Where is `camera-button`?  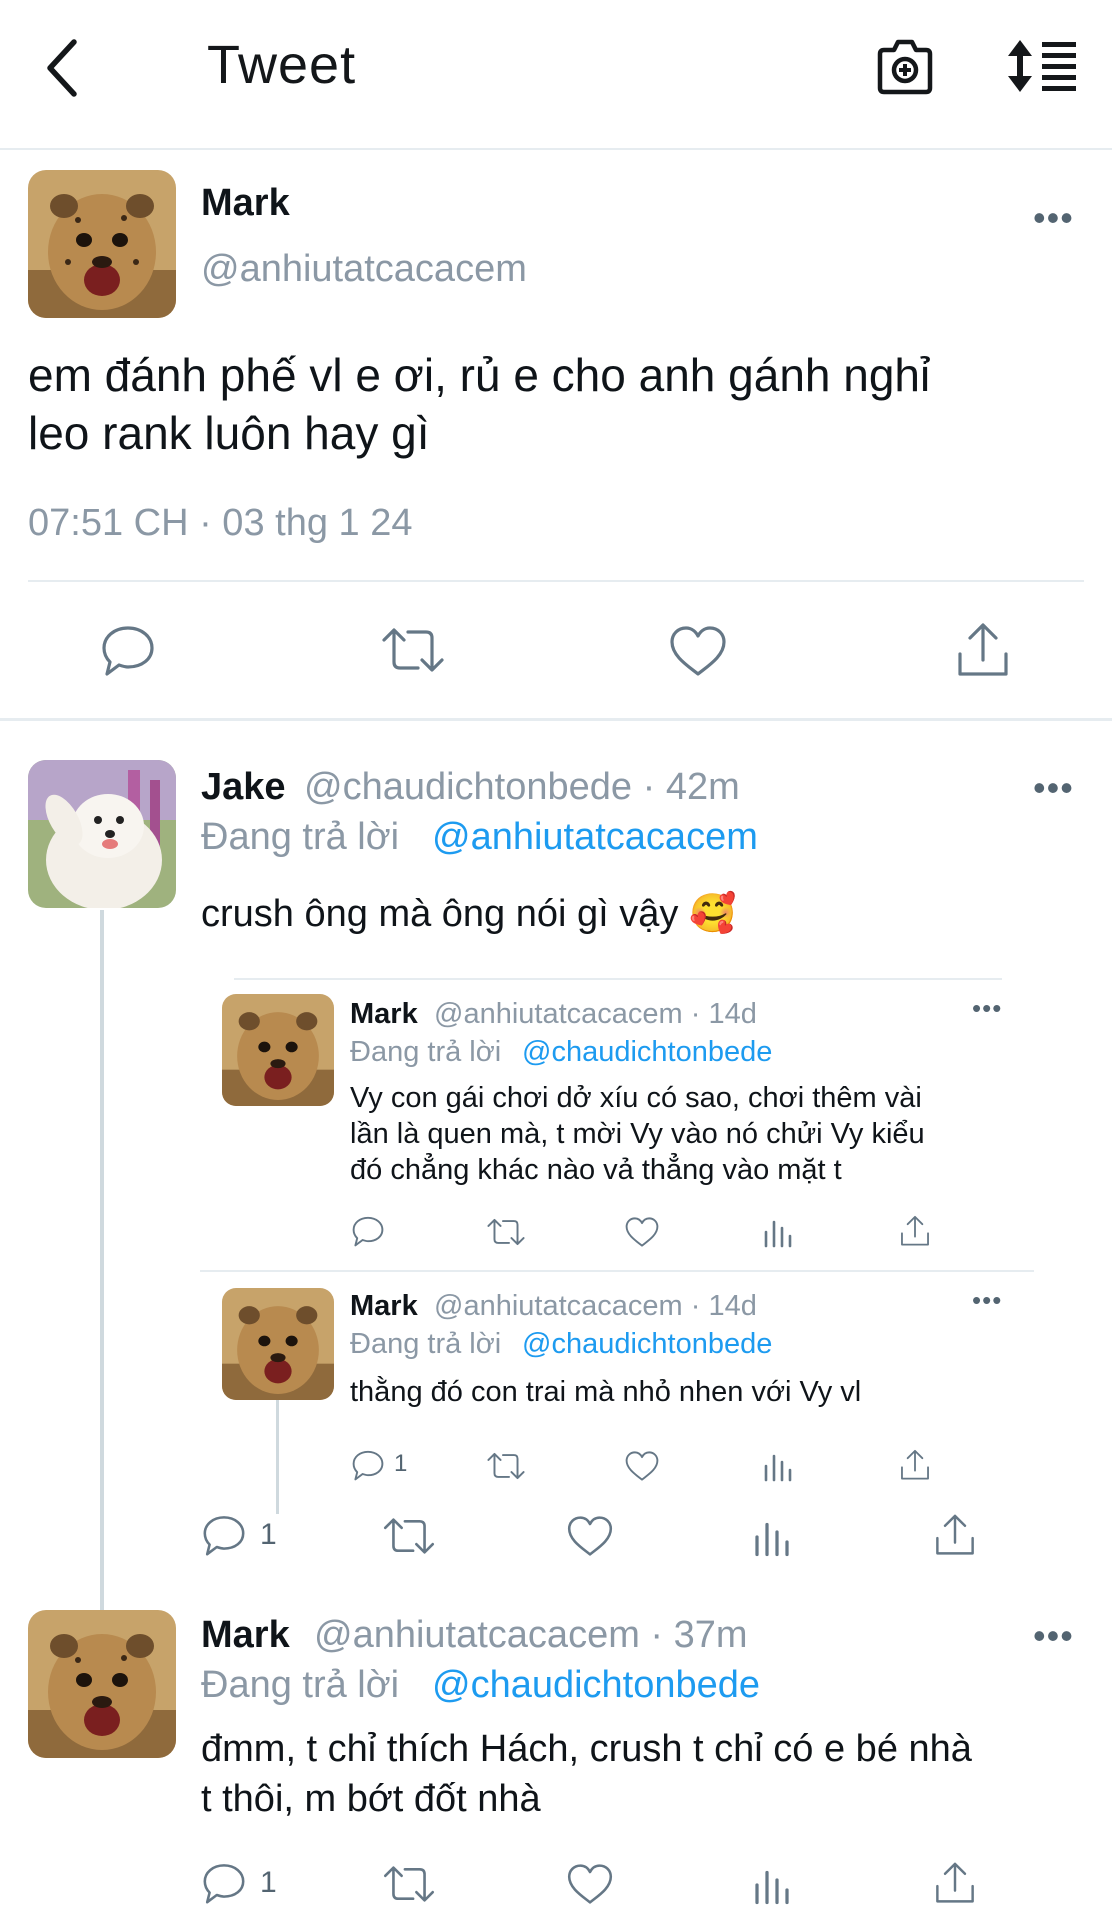
camera-button is located at coordinates (905, 67).